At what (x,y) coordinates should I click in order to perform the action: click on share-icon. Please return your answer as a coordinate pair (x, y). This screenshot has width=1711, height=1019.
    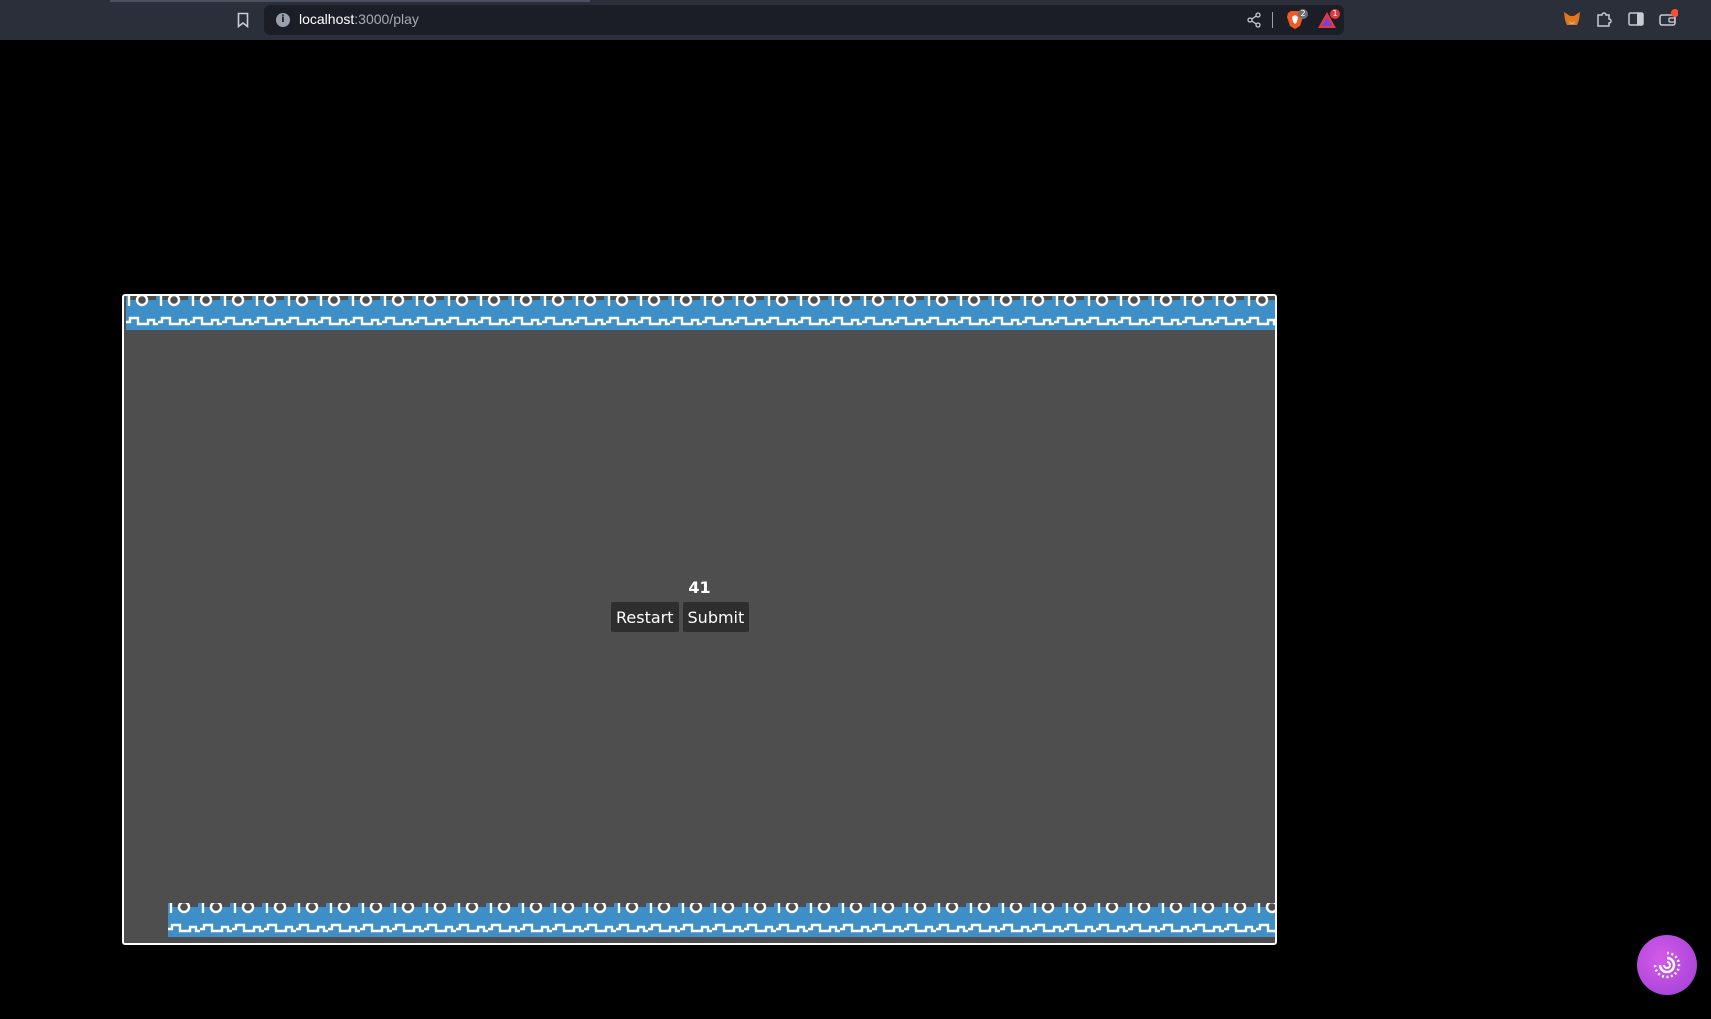
    Looking at the image, I should click on (1254, 20).